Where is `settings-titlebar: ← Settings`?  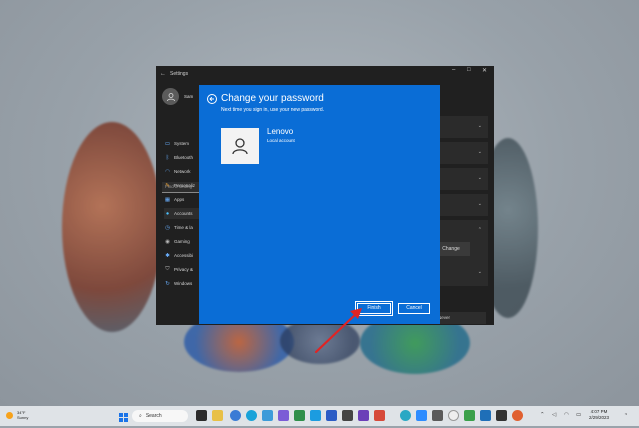
settings-titlebar: ← Settings is located at coordinates (325, 74).